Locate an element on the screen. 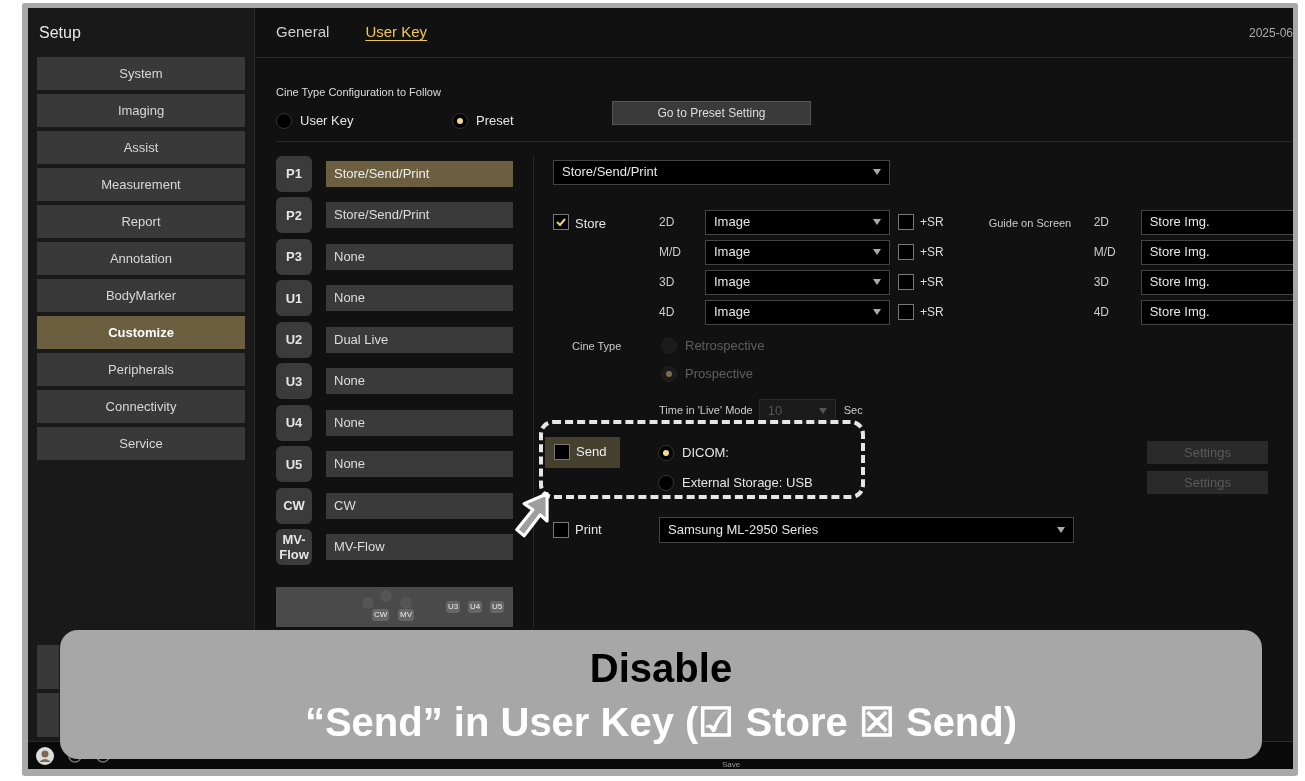 The height and width of the screenshot is (781, 1305). key-label: U3 is located at coordinates (453, 606).